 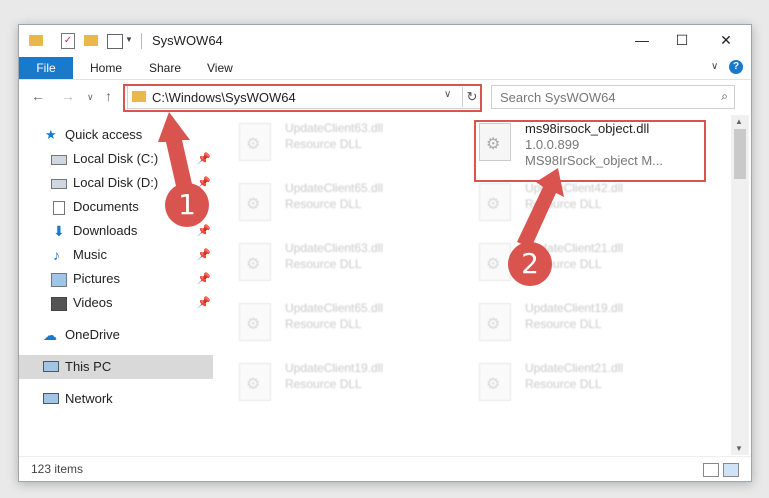 What do you see at coordinates (96, 278) in the screenshot?
I see `sidebar-item-label: Pictures` at bounding box center [96, 278].